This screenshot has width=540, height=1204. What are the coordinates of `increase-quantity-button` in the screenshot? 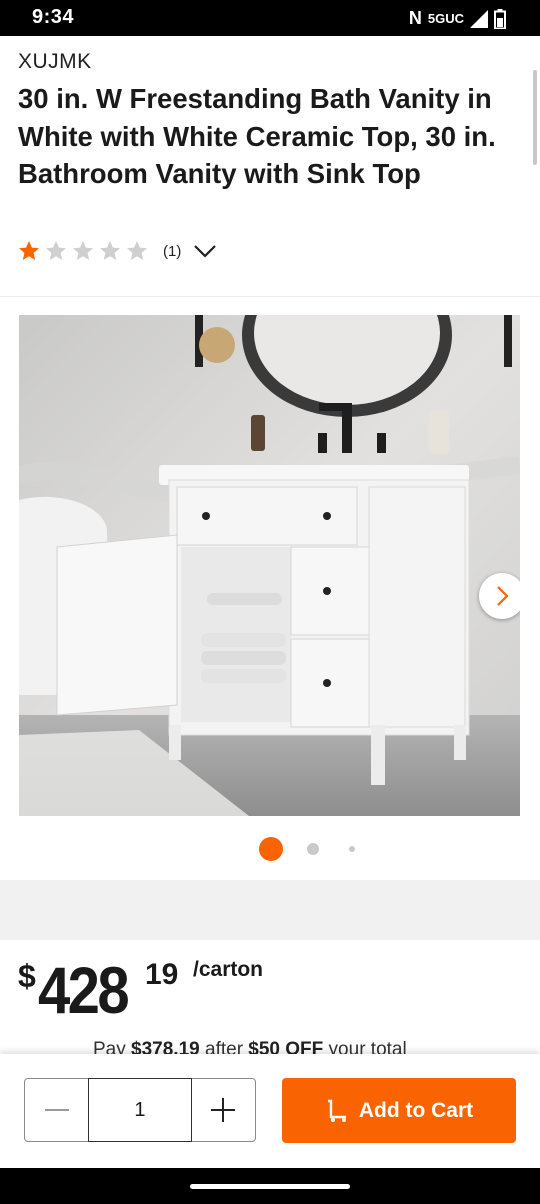 It's located at (223, 1110).